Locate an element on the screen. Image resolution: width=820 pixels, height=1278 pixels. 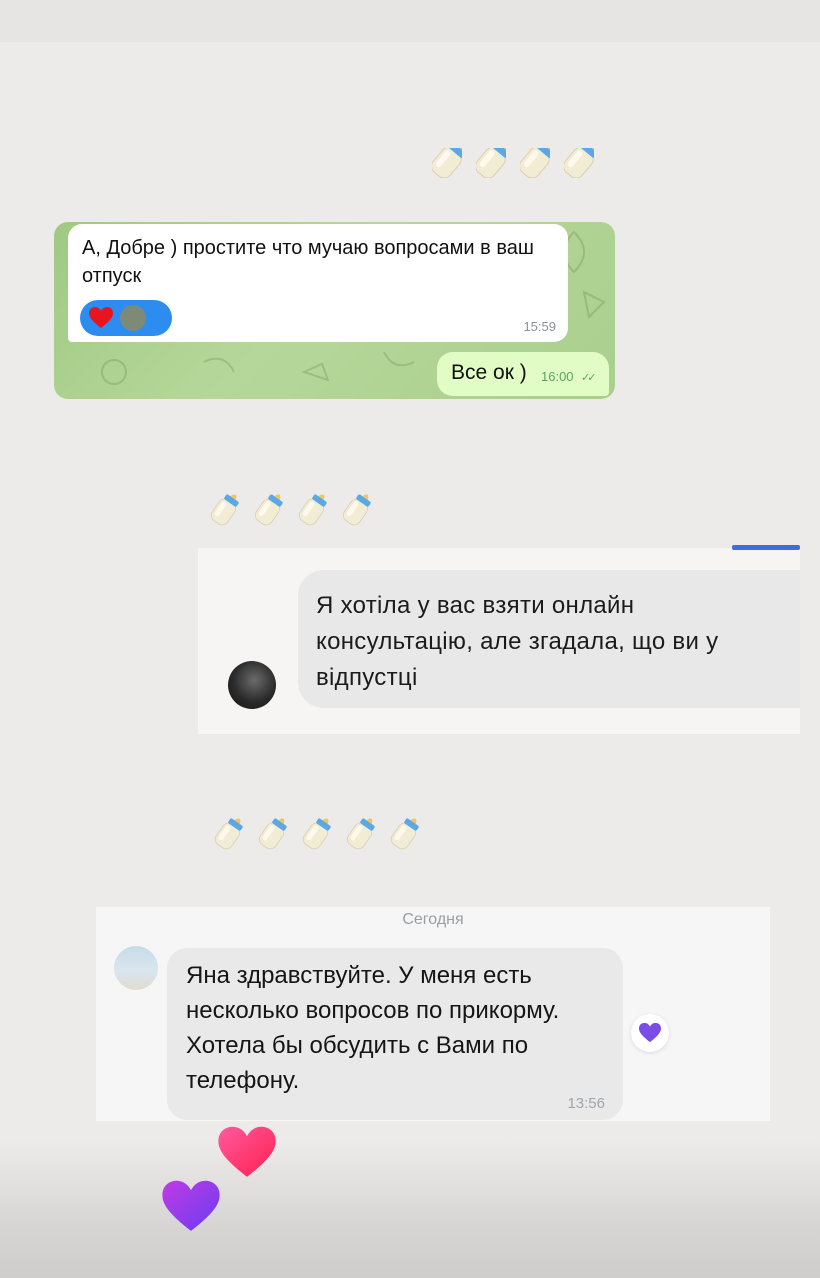
top-band is located at coordinates (410, 21).